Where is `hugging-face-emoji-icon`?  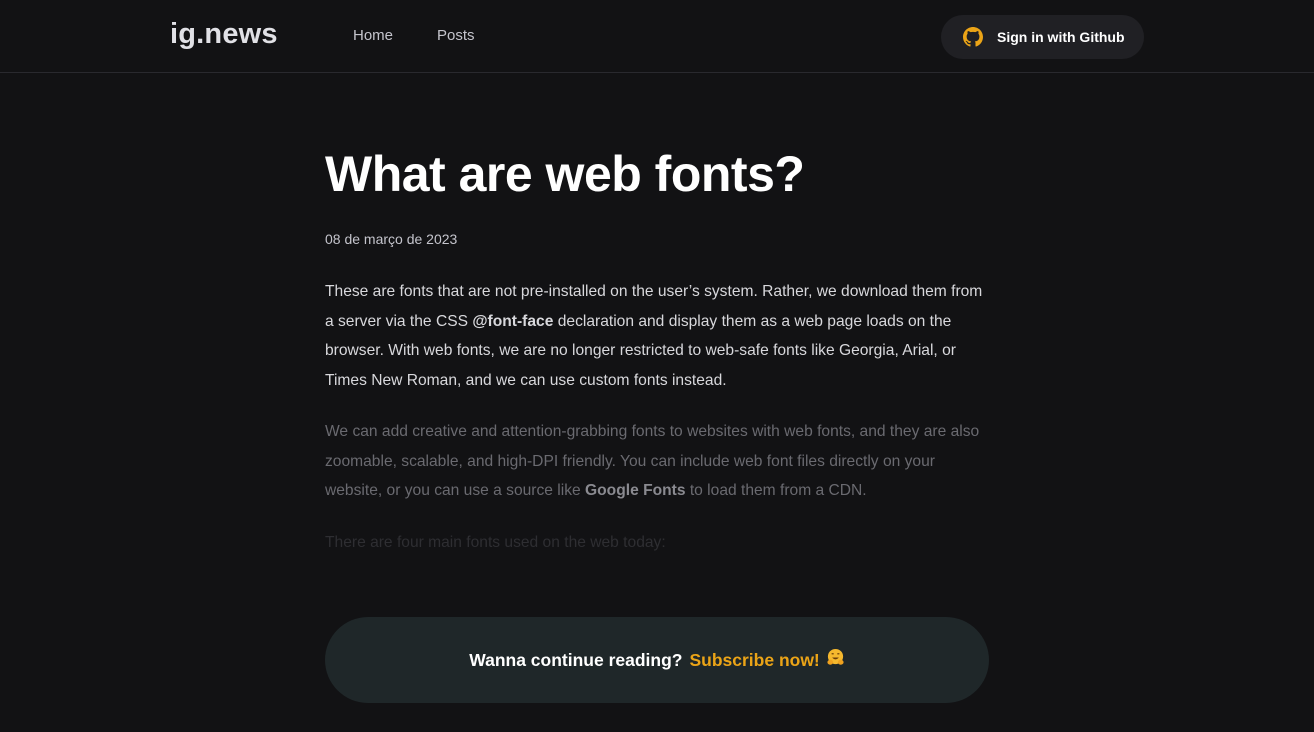 hugging-face-emoji-icon is located at coordinates (835, 657).